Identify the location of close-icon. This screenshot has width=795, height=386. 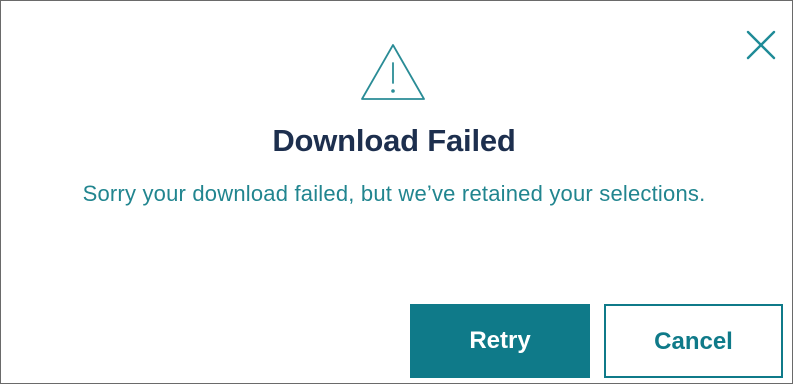
(761, 45).